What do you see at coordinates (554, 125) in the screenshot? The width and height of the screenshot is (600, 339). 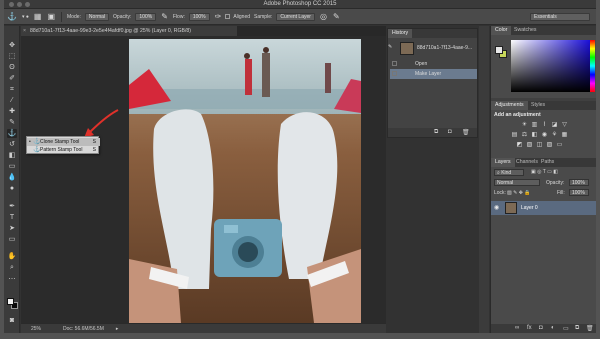 I see `exposure-icon: ◪` at bounding box center [554, 125].